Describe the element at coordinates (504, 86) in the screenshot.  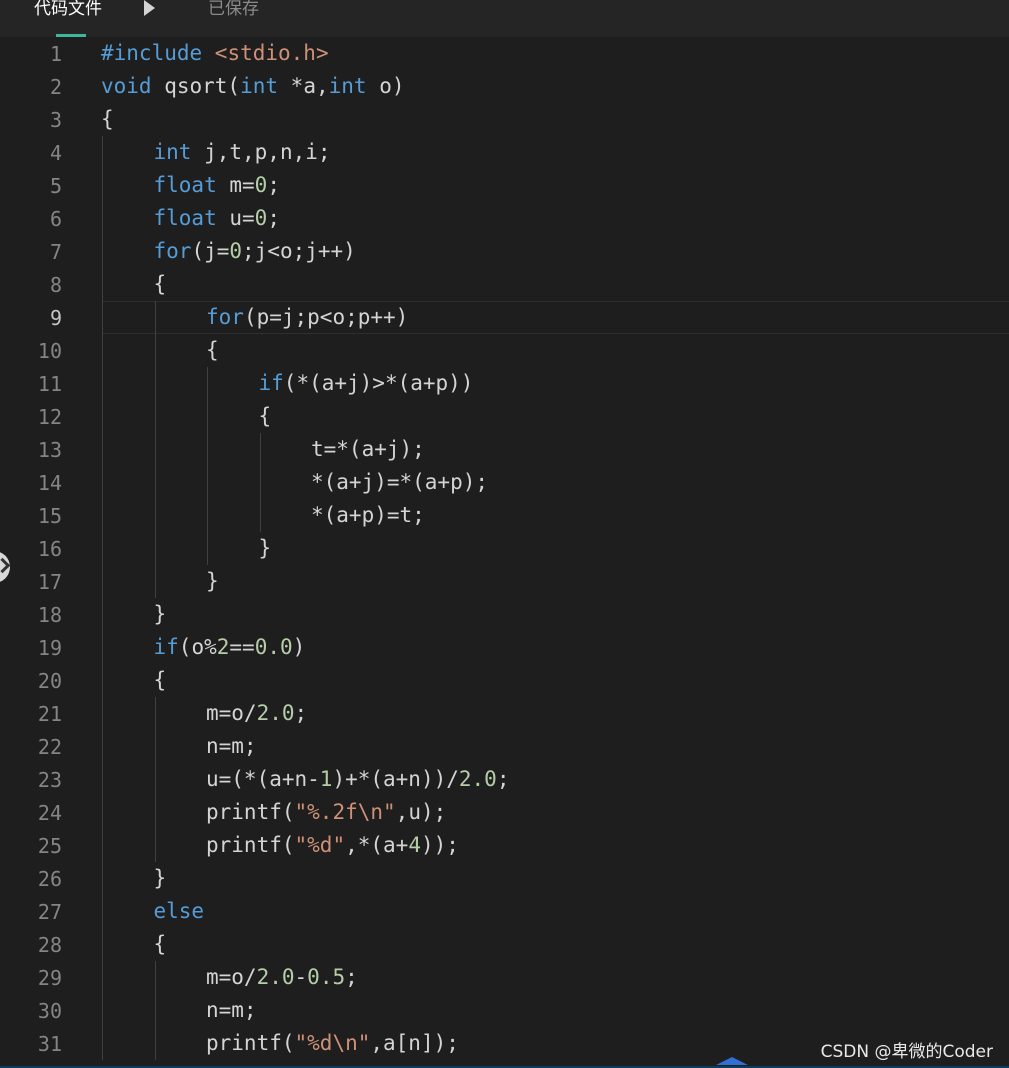
I see `code-line: 2 void qsort(int *a,int o)` at that location.